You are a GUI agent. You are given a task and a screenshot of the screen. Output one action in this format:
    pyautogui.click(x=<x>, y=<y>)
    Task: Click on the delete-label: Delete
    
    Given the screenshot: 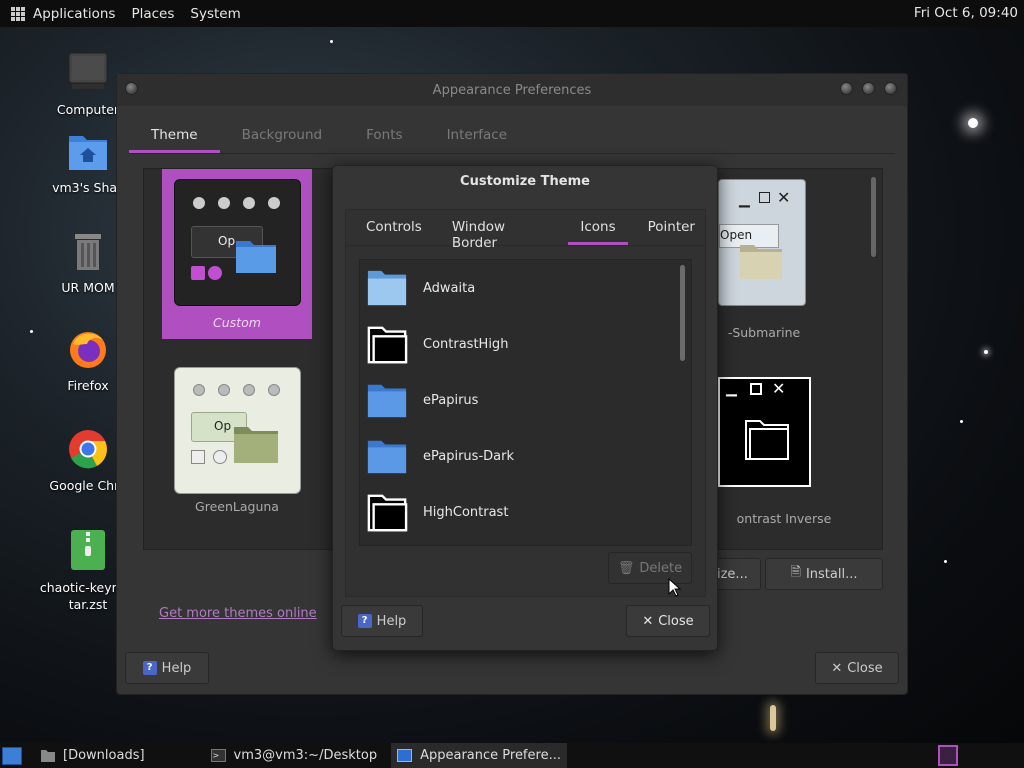 What is the action you would take?
    pyautogui.click(x=661, y=568)
    